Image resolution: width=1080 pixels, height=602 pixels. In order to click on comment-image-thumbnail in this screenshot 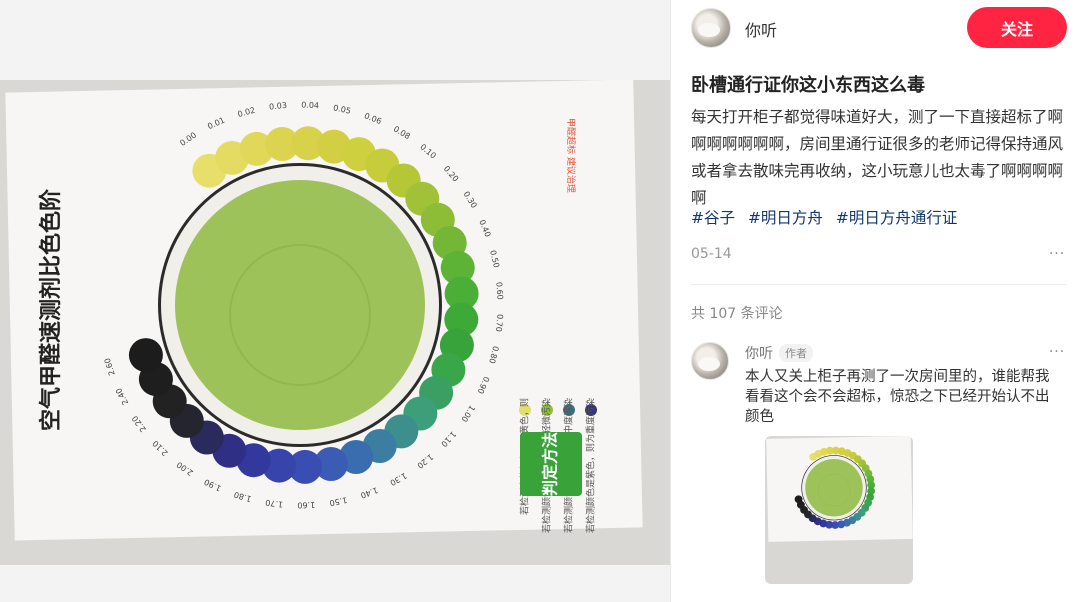, I will do `click(839, 510)`.